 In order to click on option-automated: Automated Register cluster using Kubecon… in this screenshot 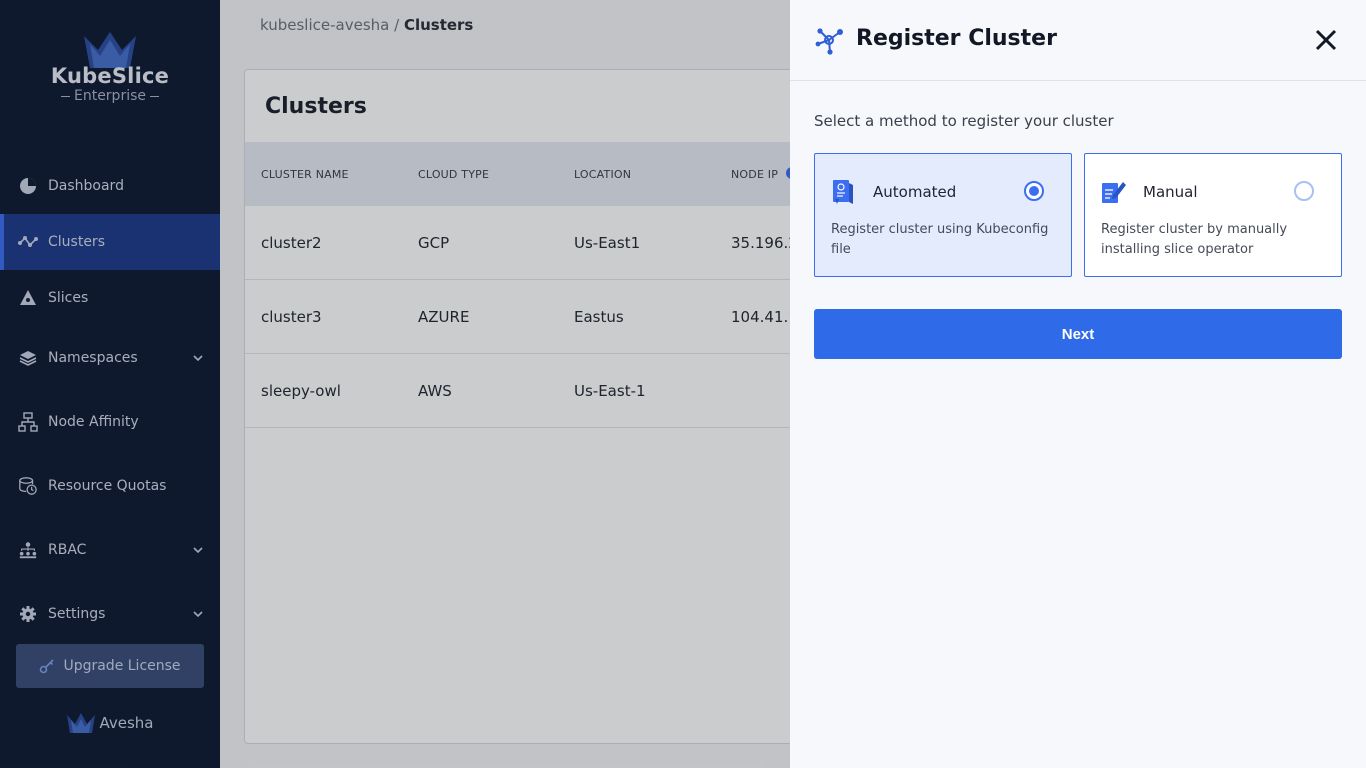, I will do `click(943, 215)`.